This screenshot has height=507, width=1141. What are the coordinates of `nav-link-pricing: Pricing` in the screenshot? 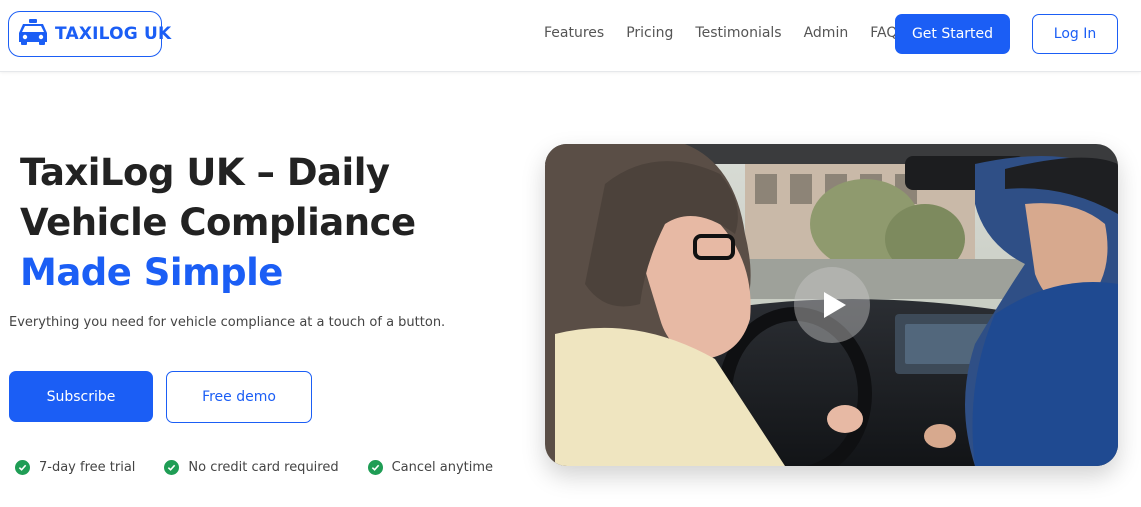 It's located at (649, 33).